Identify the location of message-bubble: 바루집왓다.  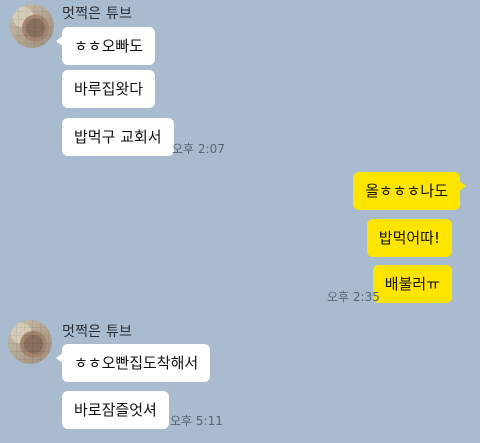
(109, 89).